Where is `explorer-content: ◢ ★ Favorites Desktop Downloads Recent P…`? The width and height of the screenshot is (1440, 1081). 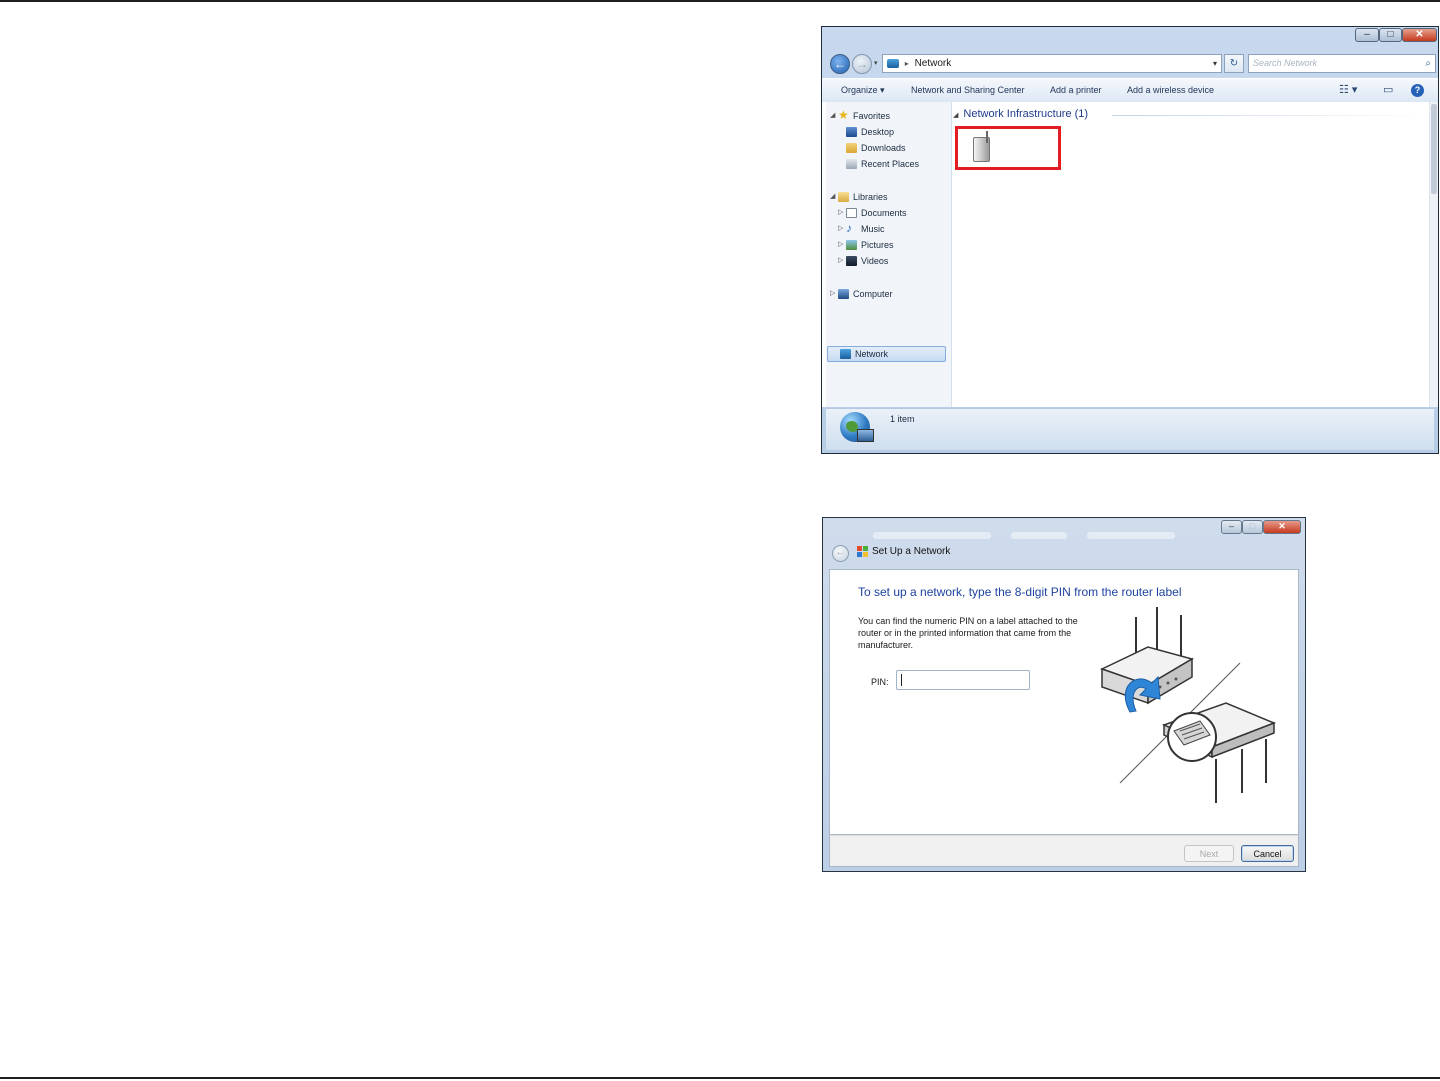 explorer-content: ◢ ★ Favorites Desktop Downloads Recent P… is located at coordinates (1130, 254).